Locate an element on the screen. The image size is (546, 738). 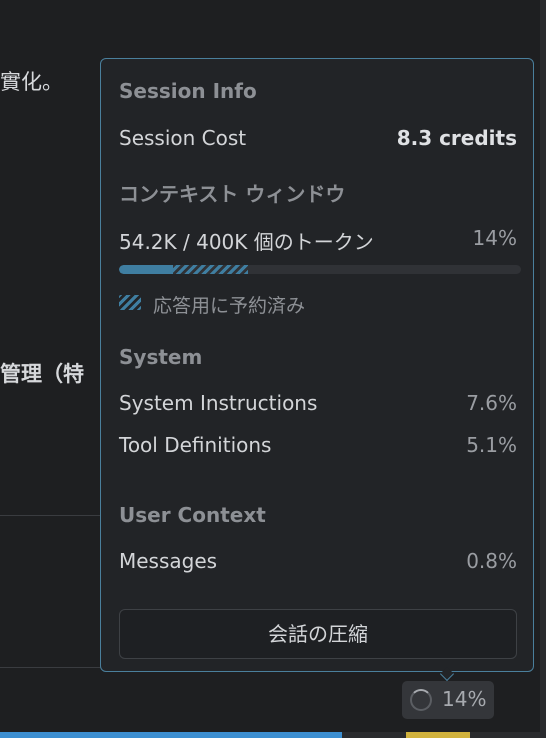
context-usage-percent: 14% is located at coordinates (494, 238).